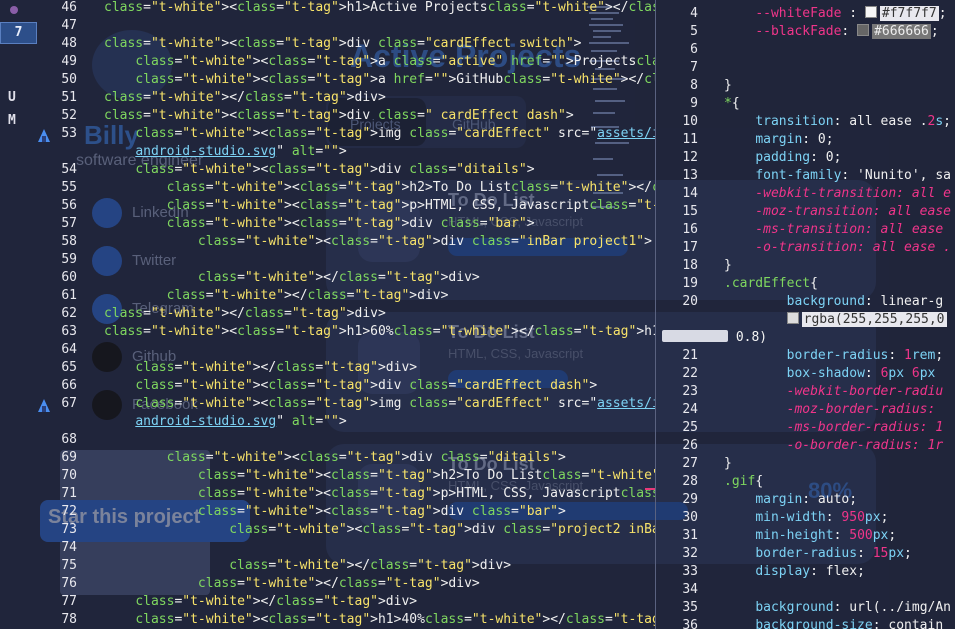 The image size is (955, 629). Describe the element at coordinates (833, 553) in the screenshot. I see `code-text: border-radius: 15px;` at that location.